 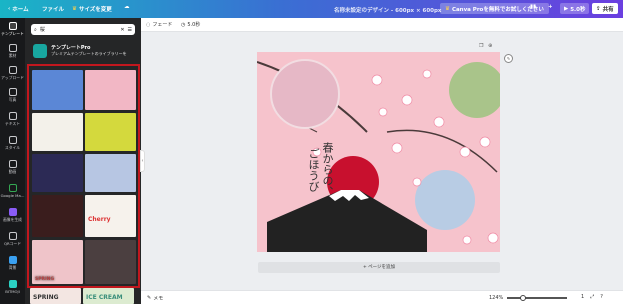 I want to click on page-actions: ❐ ⊕, so click(x=485, y=46).